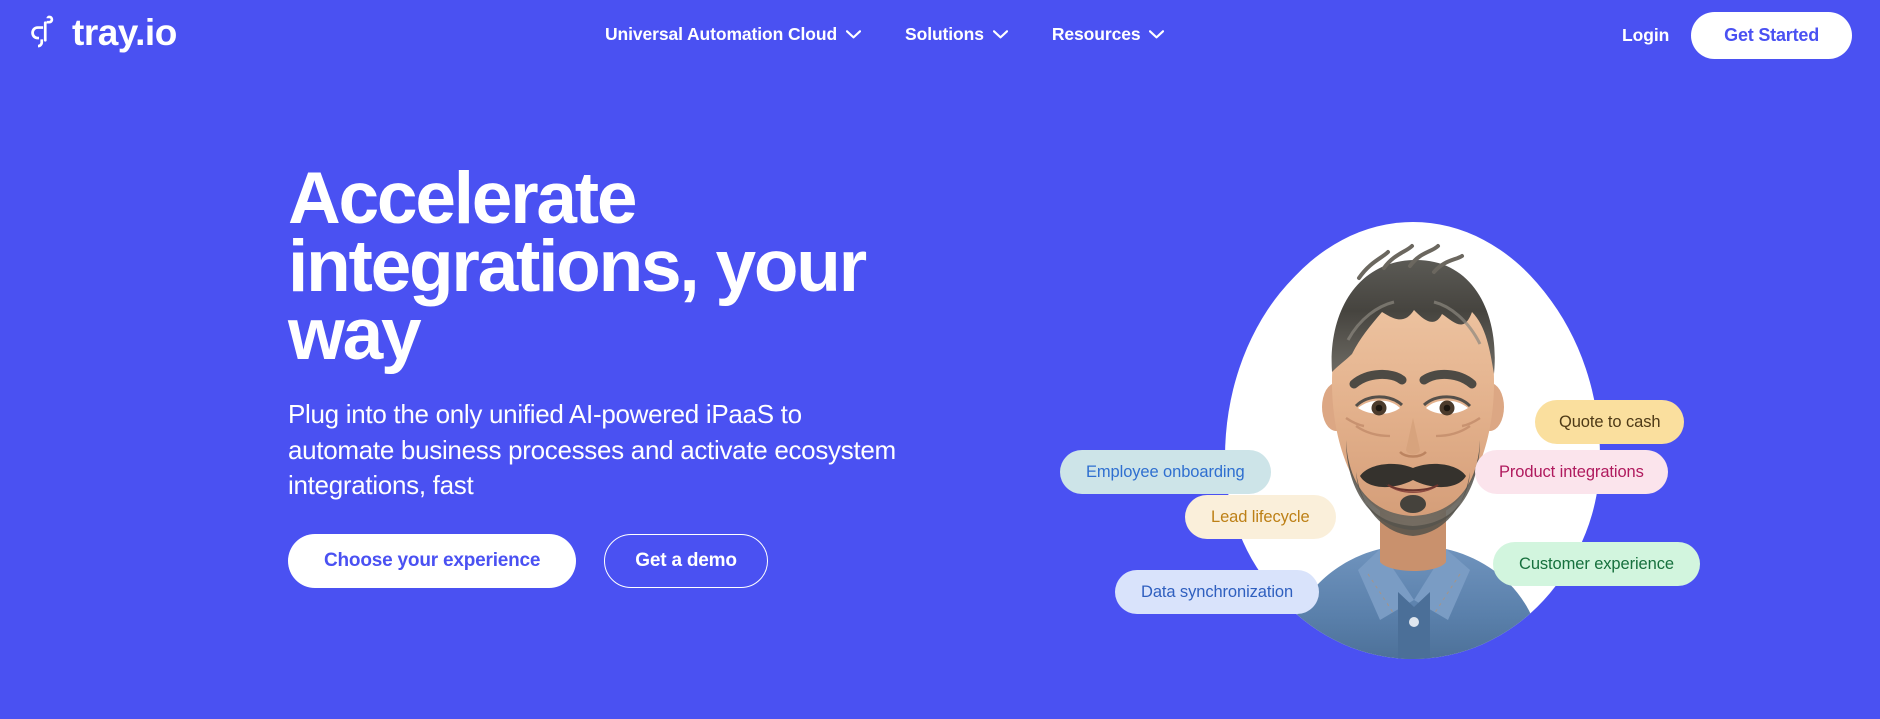 Image resolution: width=1880 pixels, height=719 pixels. What do you see at coordinates (124, 32) in the screenshot?
I see `logo-text: tray.io` at bounding box center [124, 32].